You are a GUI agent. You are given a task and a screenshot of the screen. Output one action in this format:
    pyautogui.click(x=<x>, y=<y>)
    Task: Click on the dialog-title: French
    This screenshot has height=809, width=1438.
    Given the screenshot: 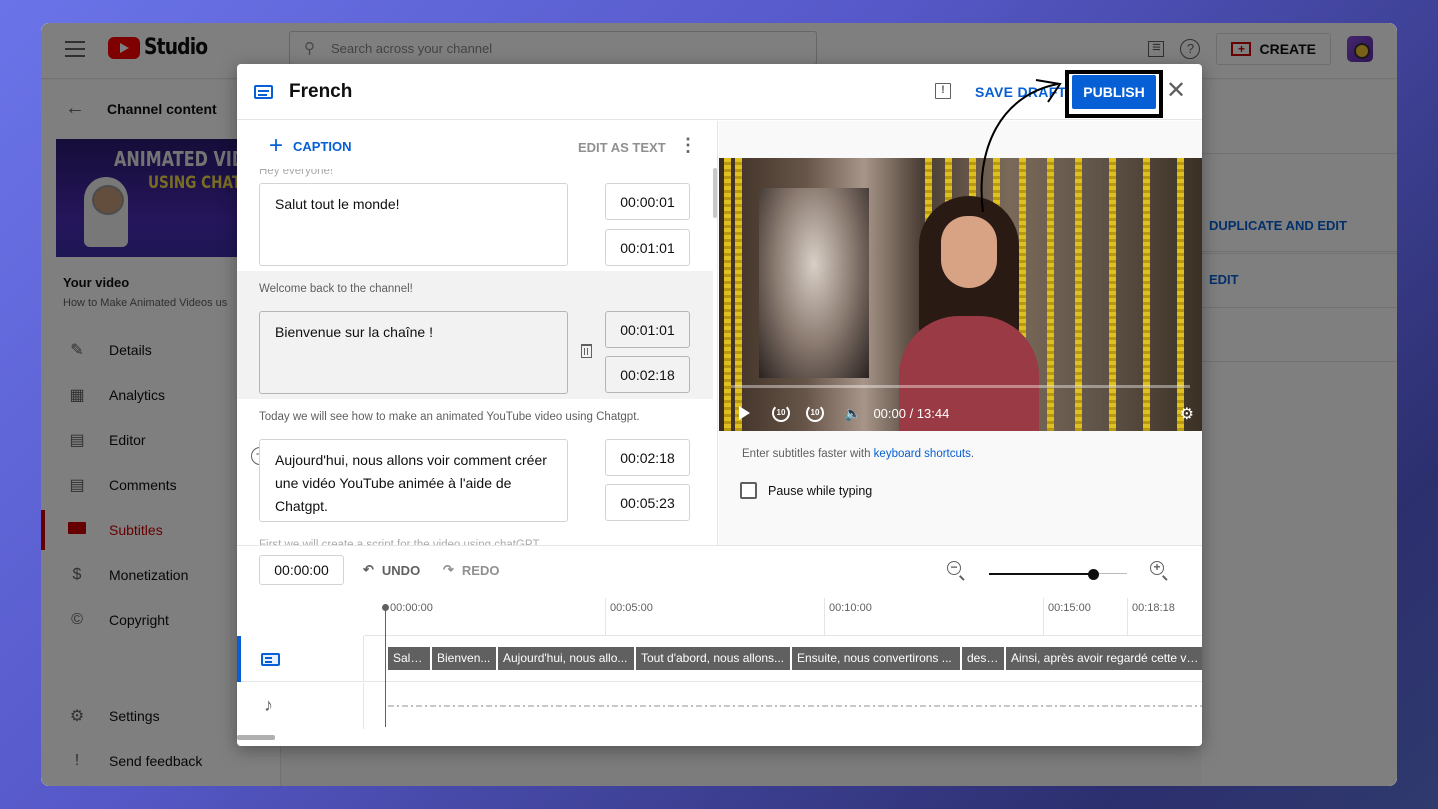 What is the action you would take?
    pyautogui.click(x=321, y=91)
    